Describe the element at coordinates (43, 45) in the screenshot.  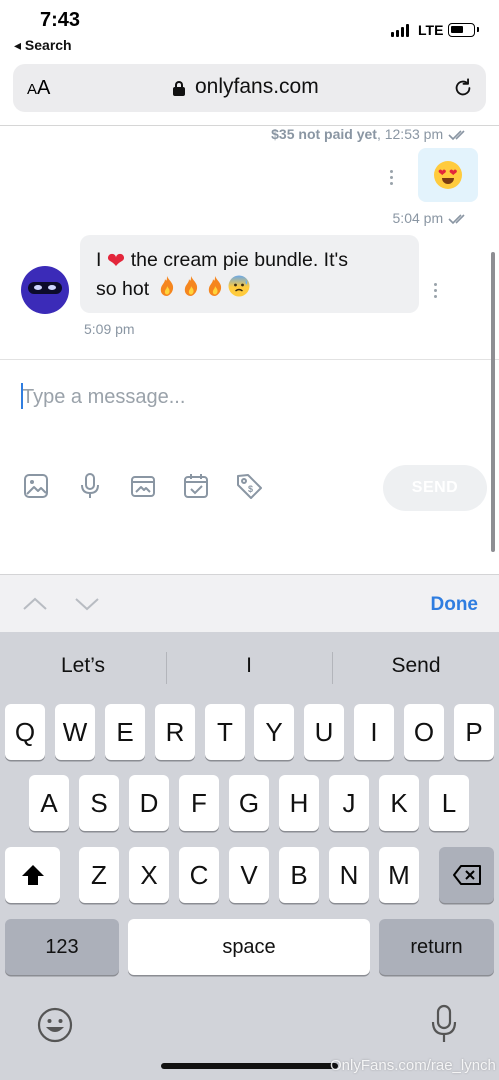
I see `back-to-search-link: ◂ Search` at that location.